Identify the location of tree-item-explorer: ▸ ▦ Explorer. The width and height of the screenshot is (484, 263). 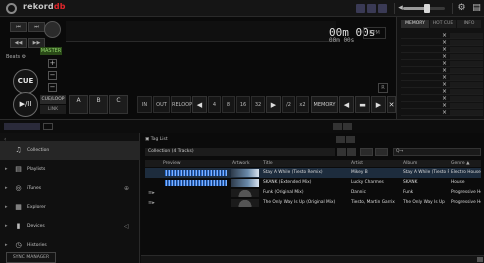
(70, 207).